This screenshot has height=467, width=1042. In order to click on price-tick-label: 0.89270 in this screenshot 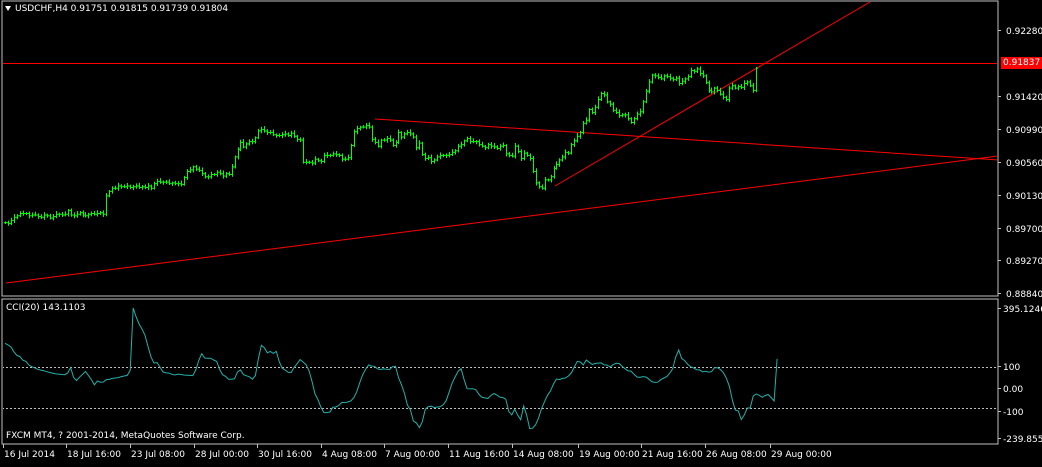, I will do `click(1024, 262)`.